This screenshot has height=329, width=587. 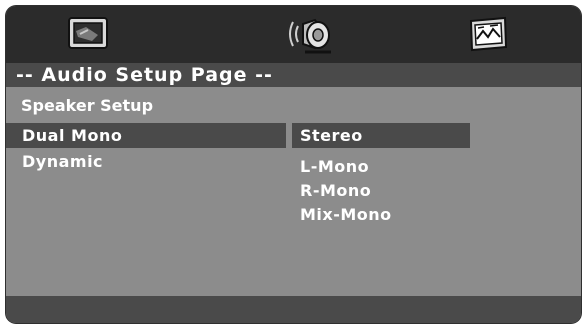 I want to click on option-l-mono: L-Mono, so click(x=381, y=166).